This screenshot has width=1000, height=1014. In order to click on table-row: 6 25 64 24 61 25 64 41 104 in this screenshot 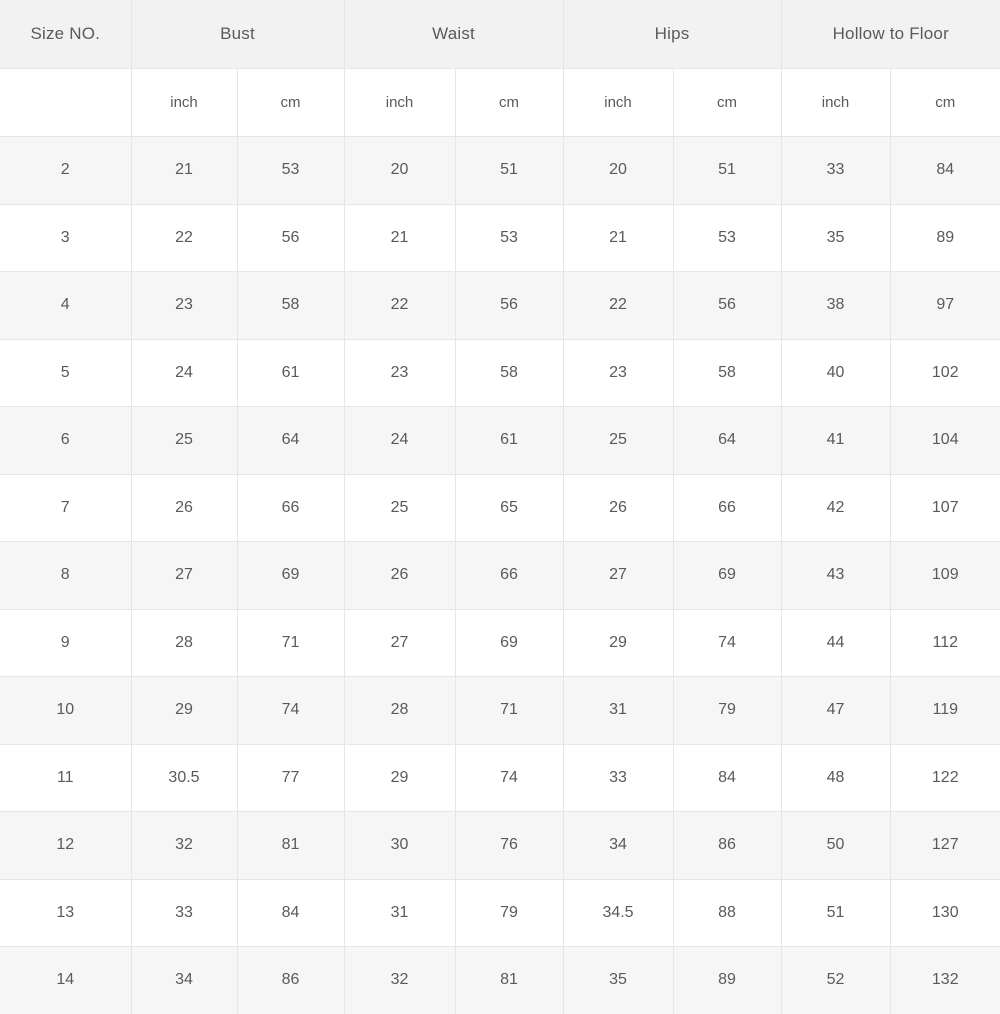, I will do `click(500, 440)`.